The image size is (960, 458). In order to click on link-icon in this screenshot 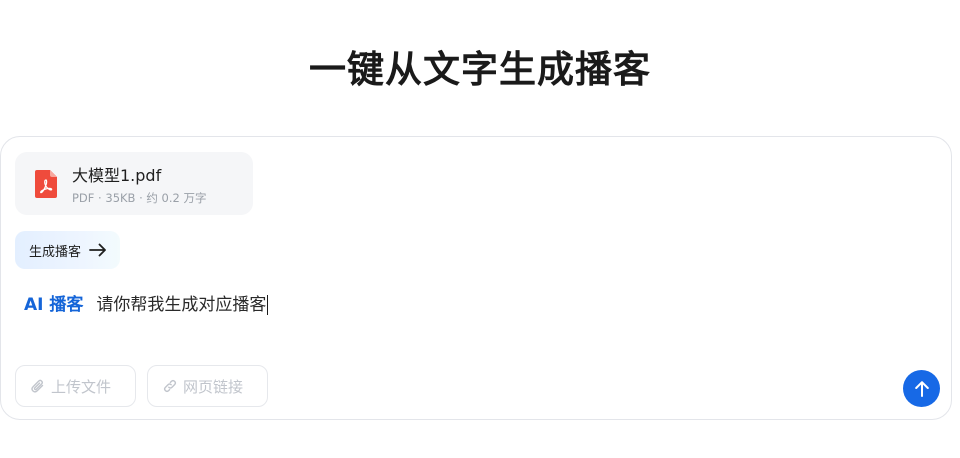, I will do `click(170, 386)`.